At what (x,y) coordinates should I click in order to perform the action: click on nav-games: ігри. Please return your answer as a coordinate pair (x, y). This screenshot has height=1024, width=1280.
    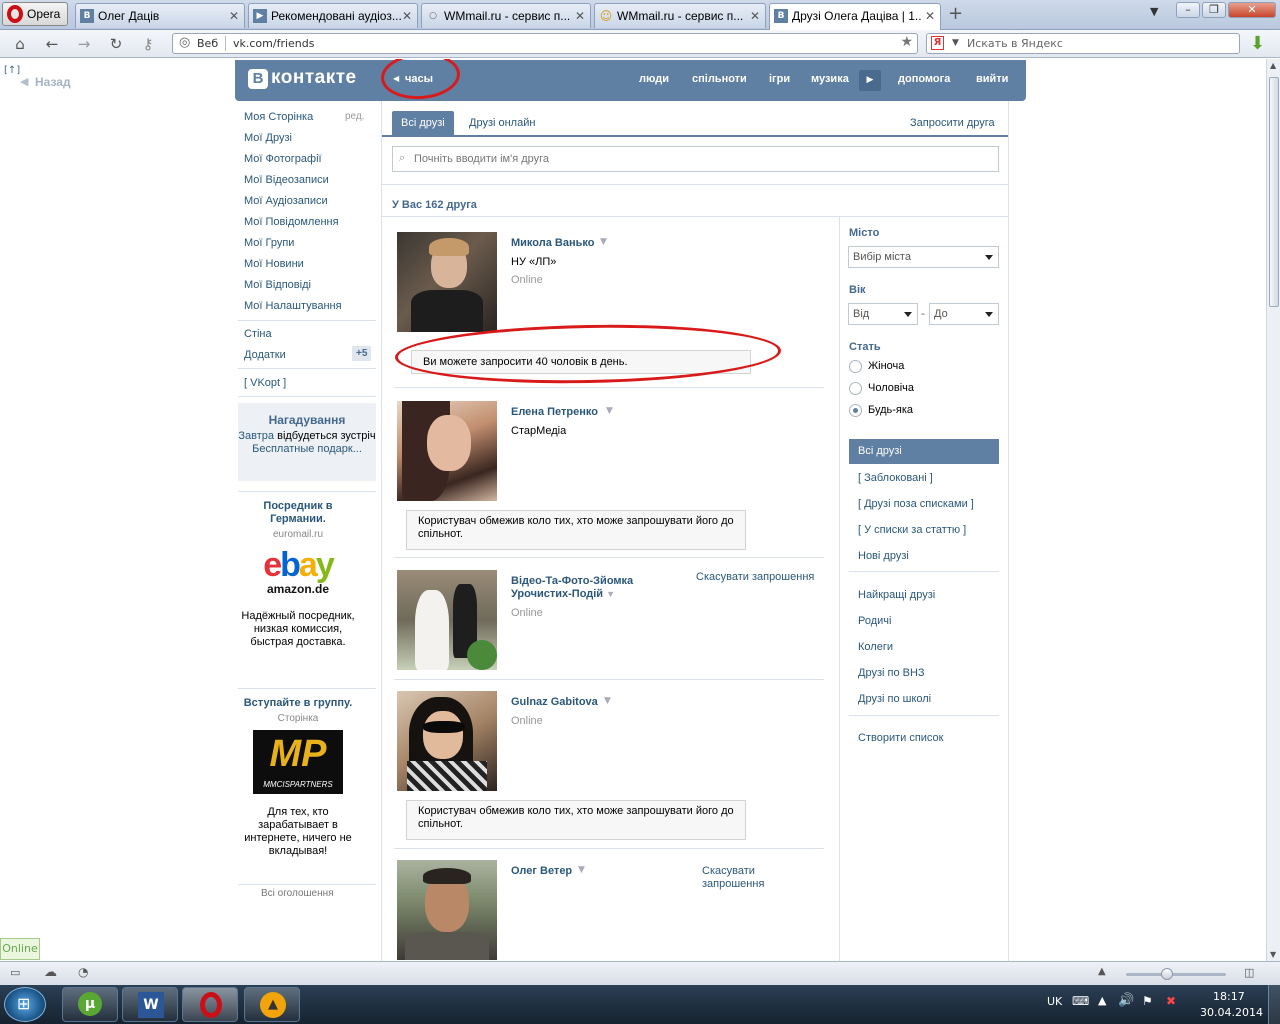
    Looking at the image, I should click on (779, 79).